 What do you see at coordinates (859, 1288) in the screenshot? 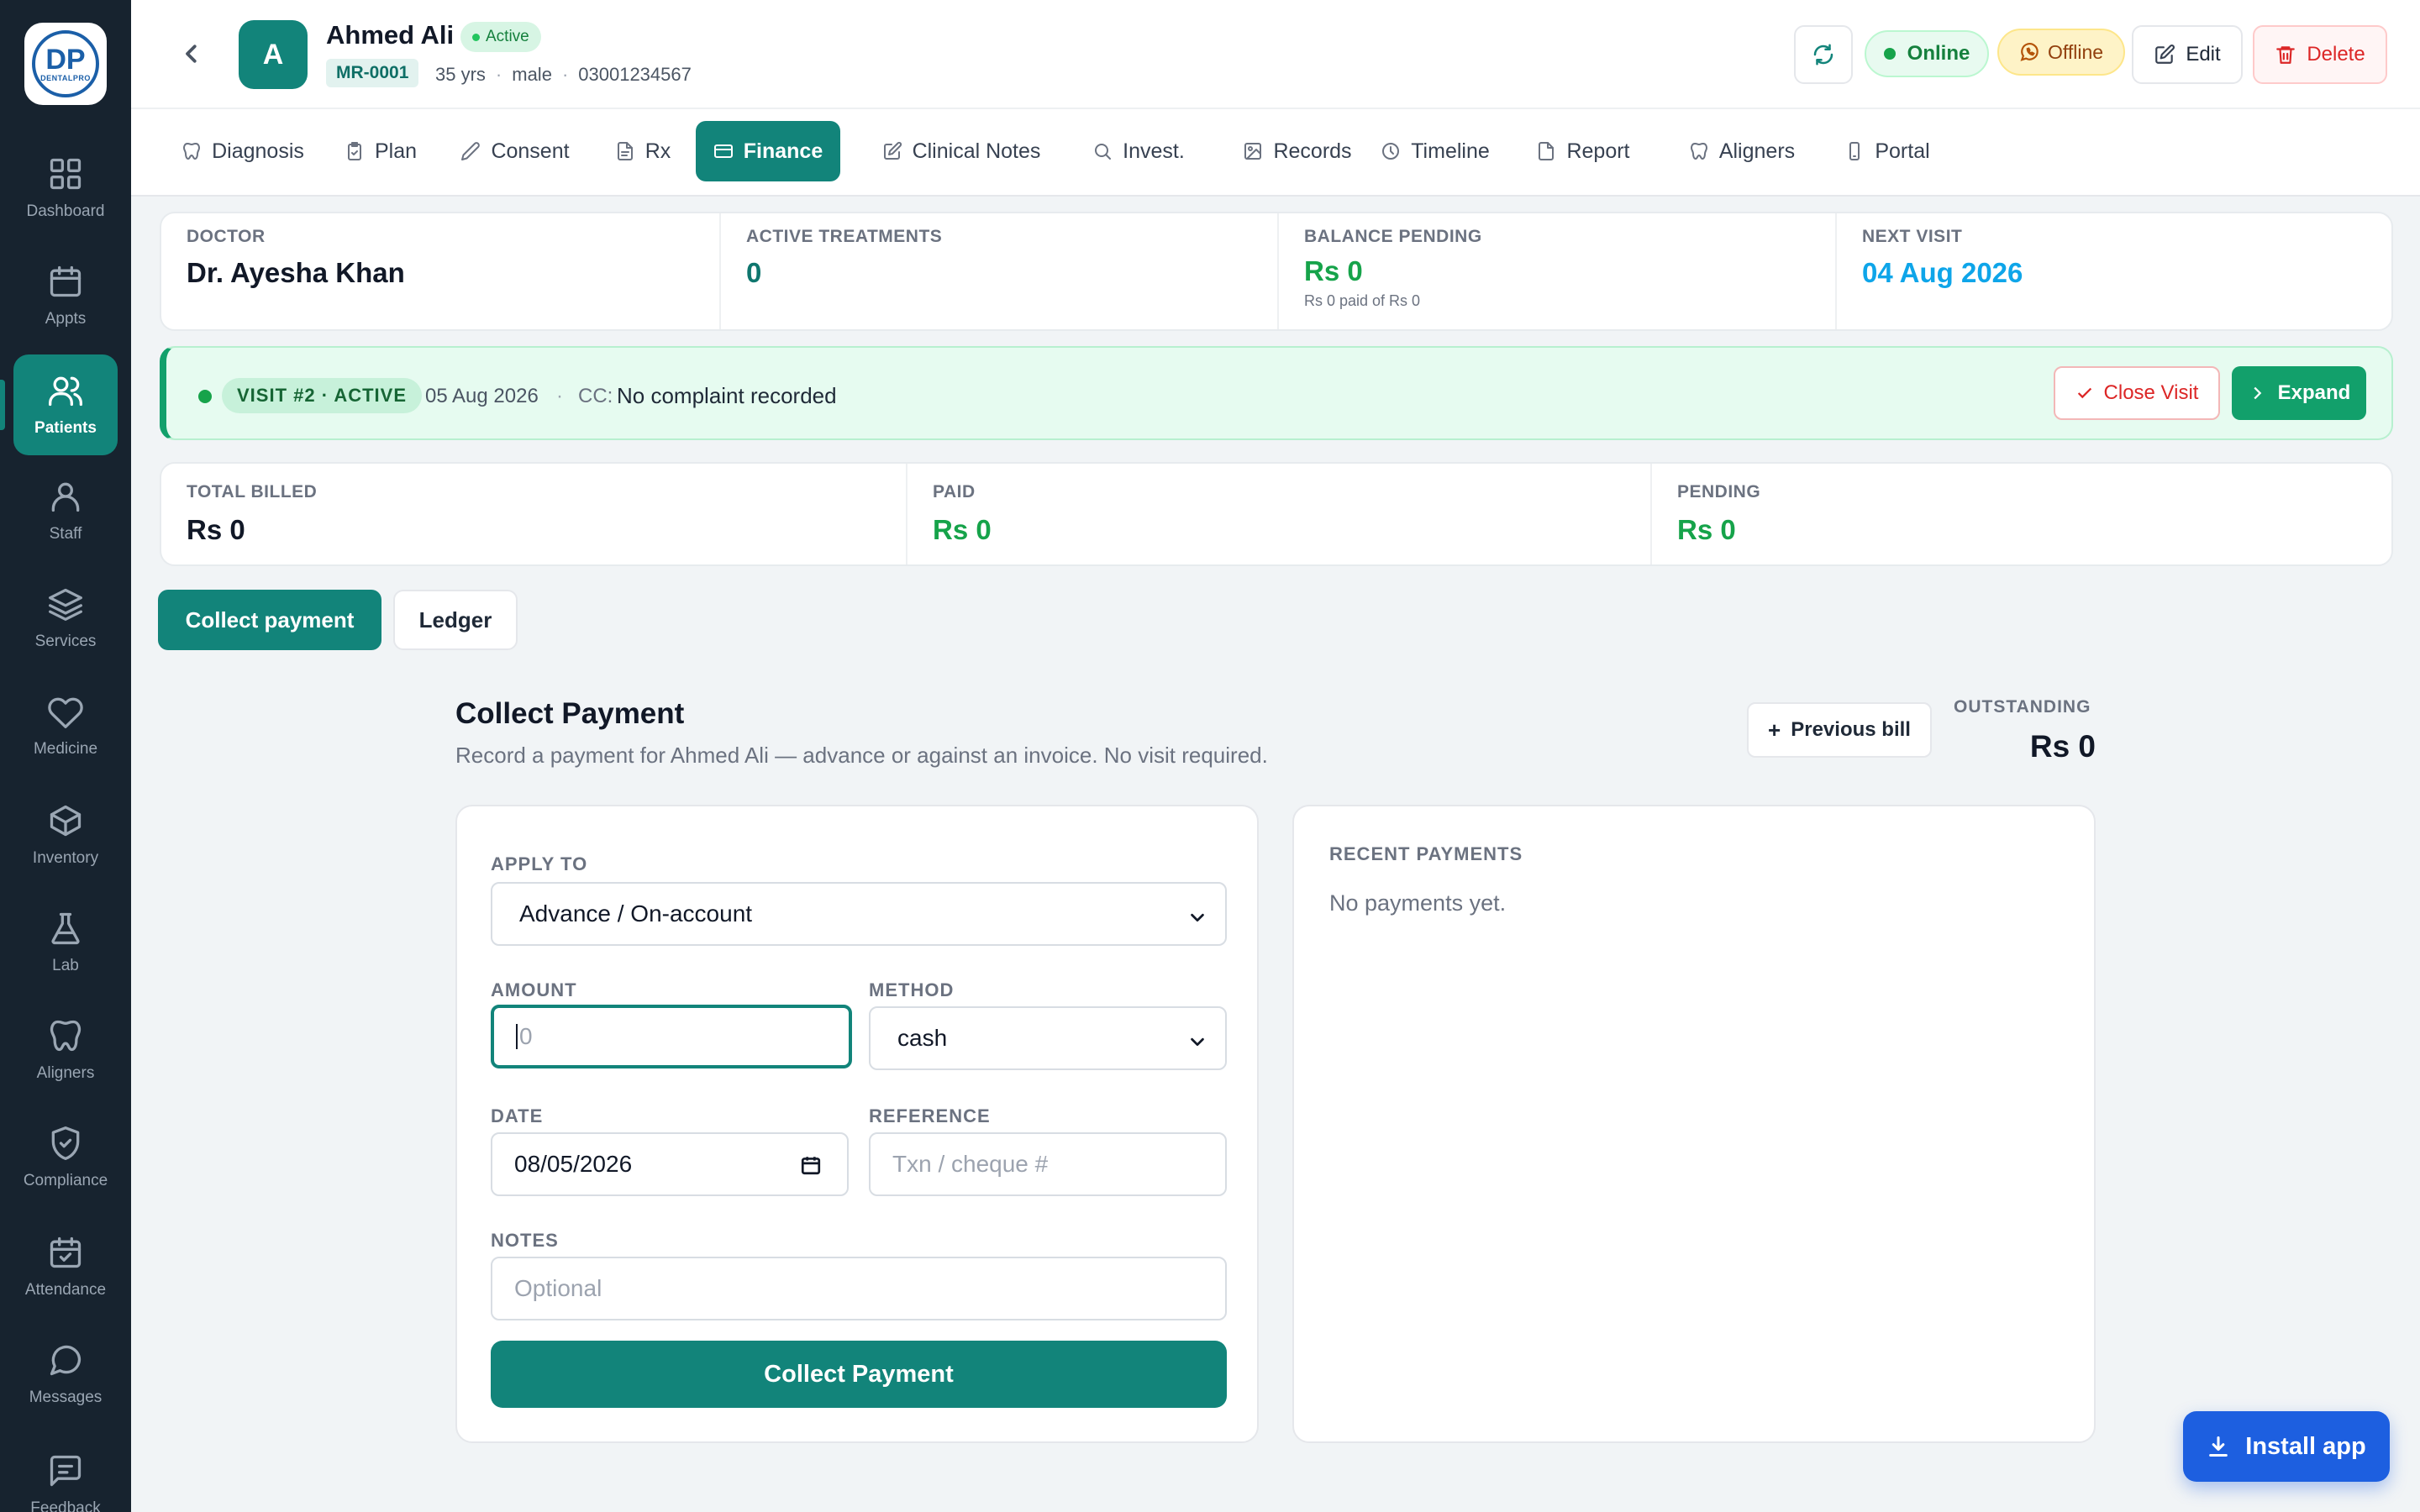
I see `notes-input: Optional` at bounding box center [859, 1288].